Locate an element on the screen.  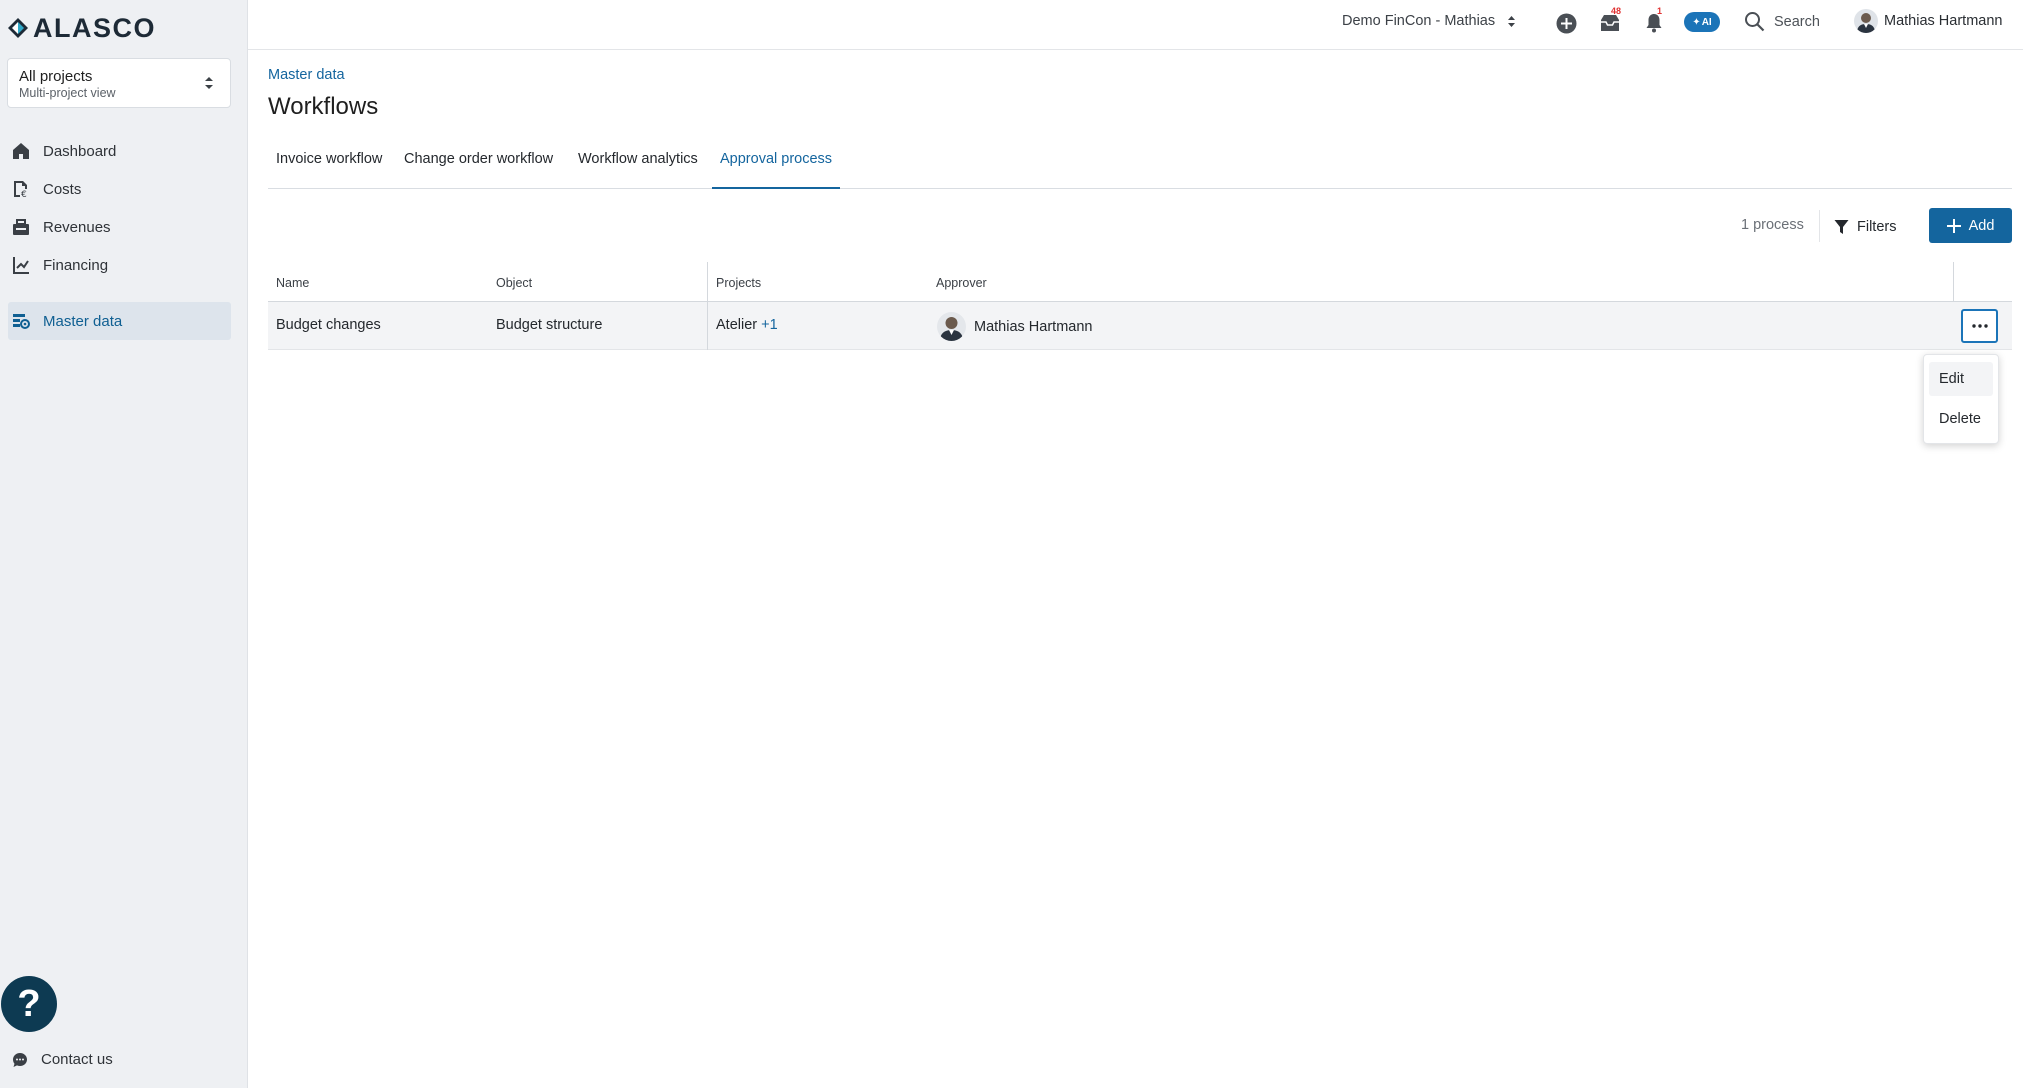
page-title: Workflows is located at coordinates (323, 106).